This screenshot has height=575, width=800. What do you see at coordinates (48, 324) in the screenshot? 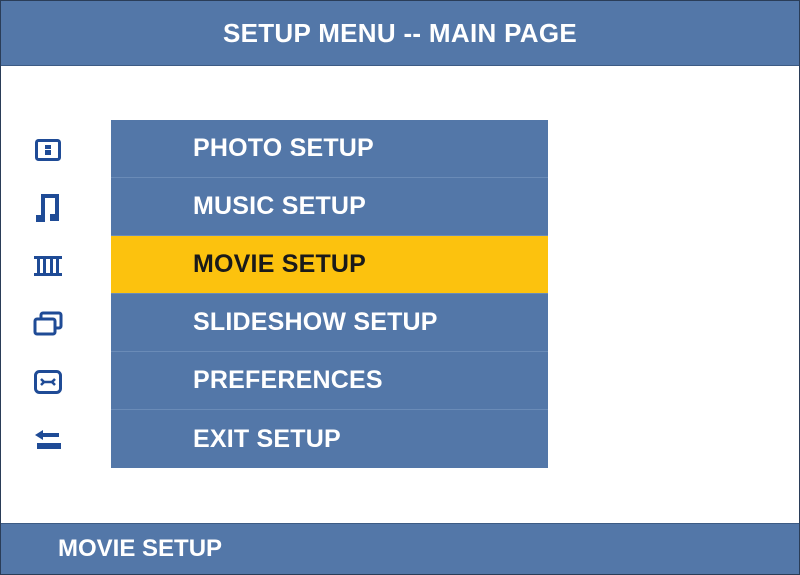
I see `slideshow-icon` at bounding box center [48, 324].